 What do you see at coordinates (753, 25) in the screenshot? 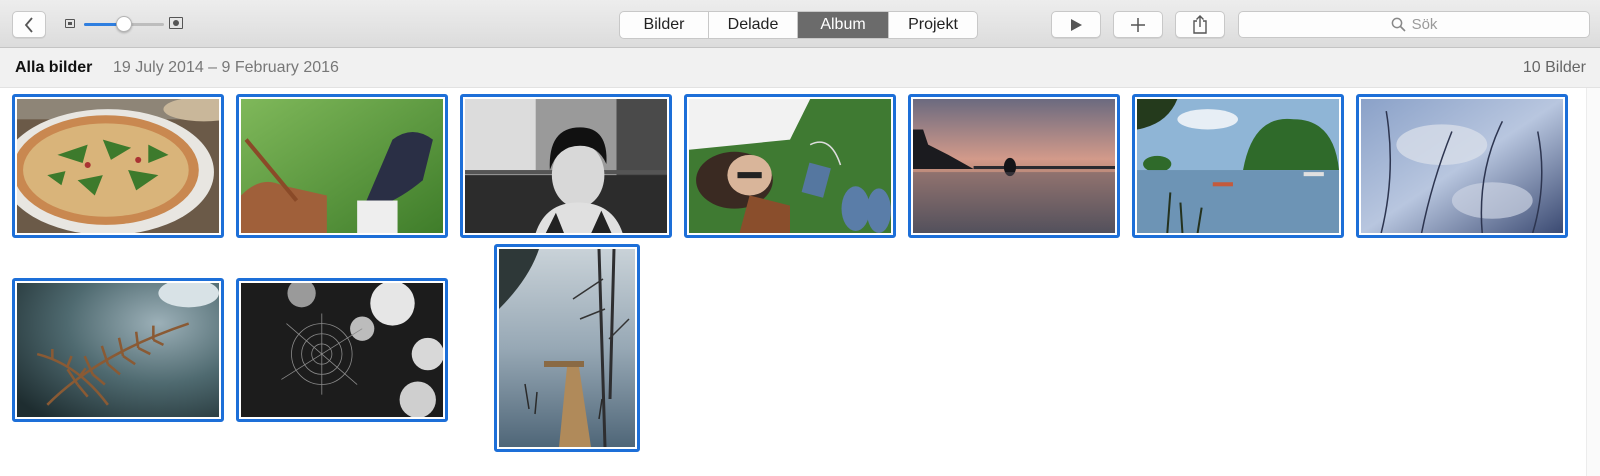
I see `tab-delade: Delade` at bounding box center [753, 25].